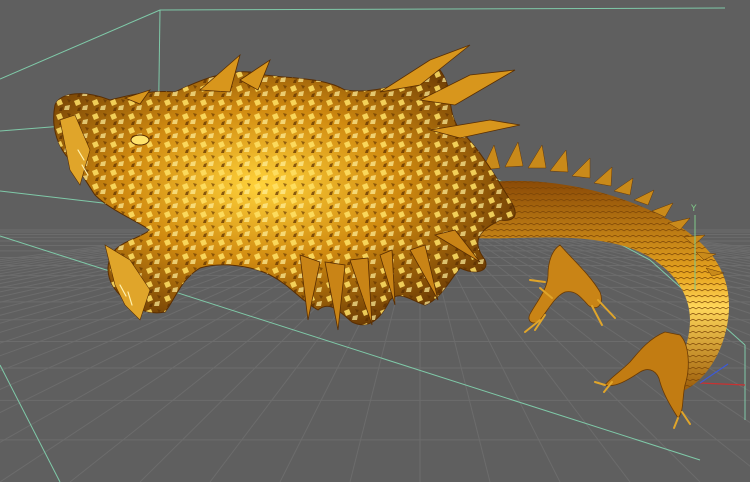  I want to click on axis-y-label: Y, so click(693, 209).